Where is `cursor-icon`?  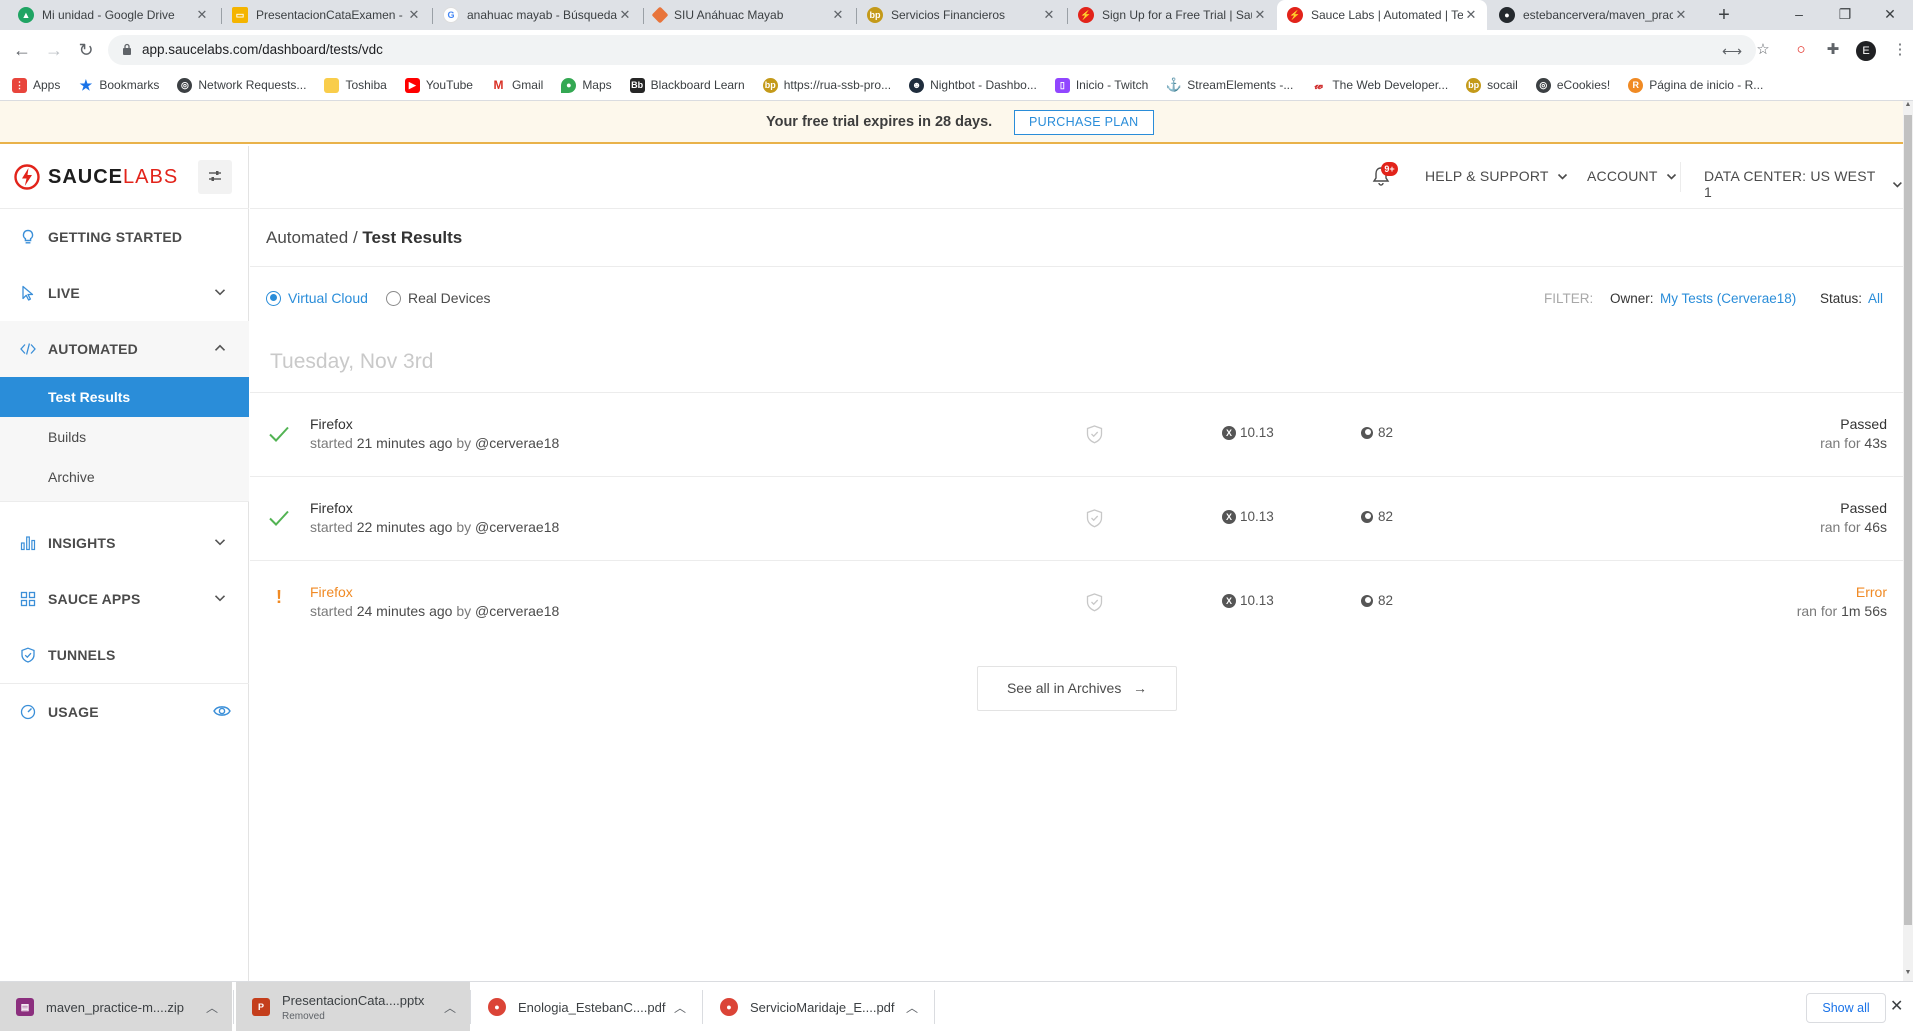
cursor-icon is located at coordinates (28, 293).